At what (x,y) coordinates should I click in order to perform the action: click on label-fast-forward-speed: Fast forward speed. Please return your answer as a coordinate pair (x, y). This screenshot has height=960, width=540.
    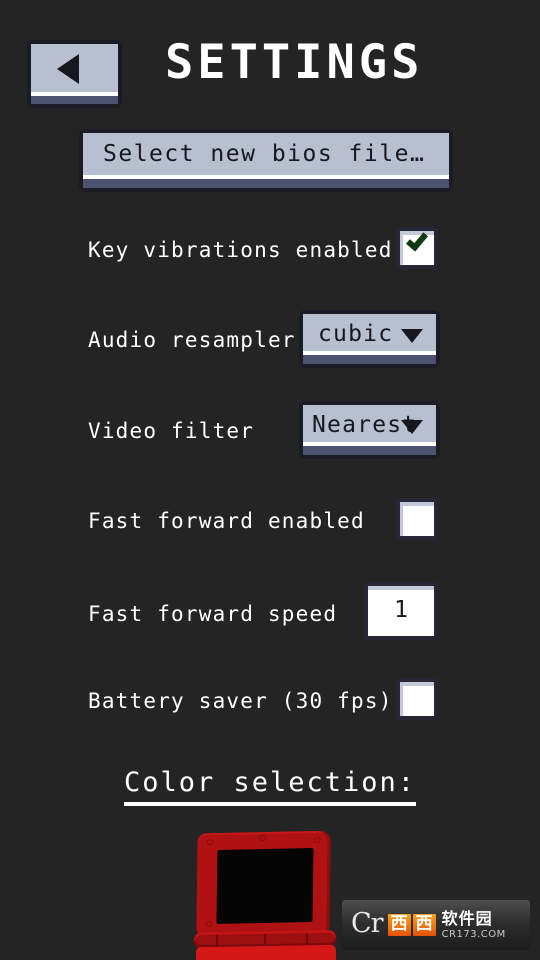
    Looking at the image, I should click on (213, 614).